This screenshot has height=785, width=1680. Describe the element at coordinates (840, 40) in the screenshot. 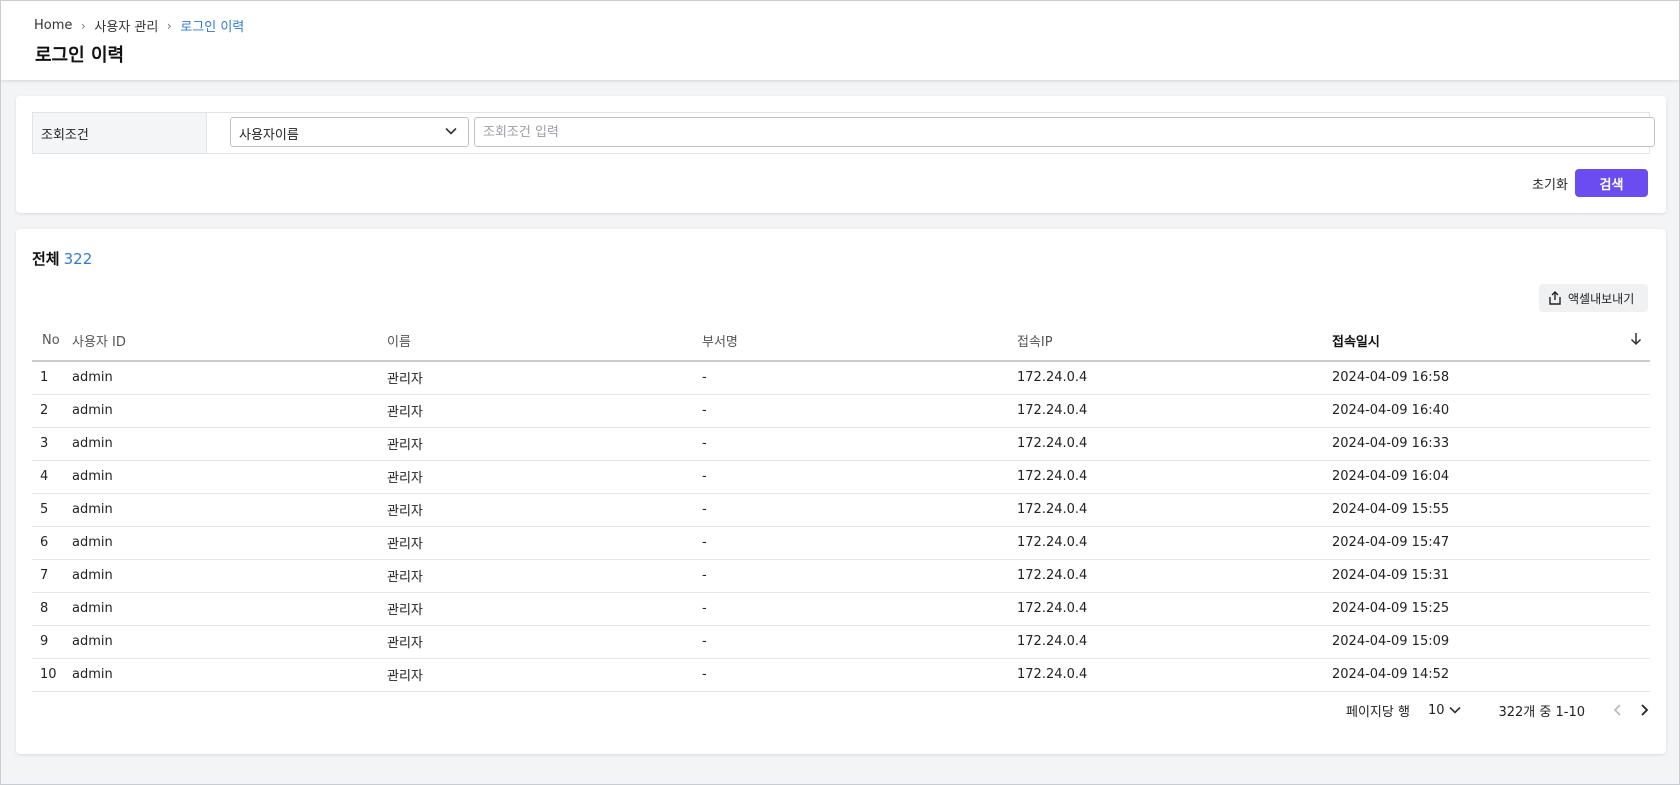

I see `page-header: Home › 사용자 관리 › 로그인 이력 로그인 이력` at that location.